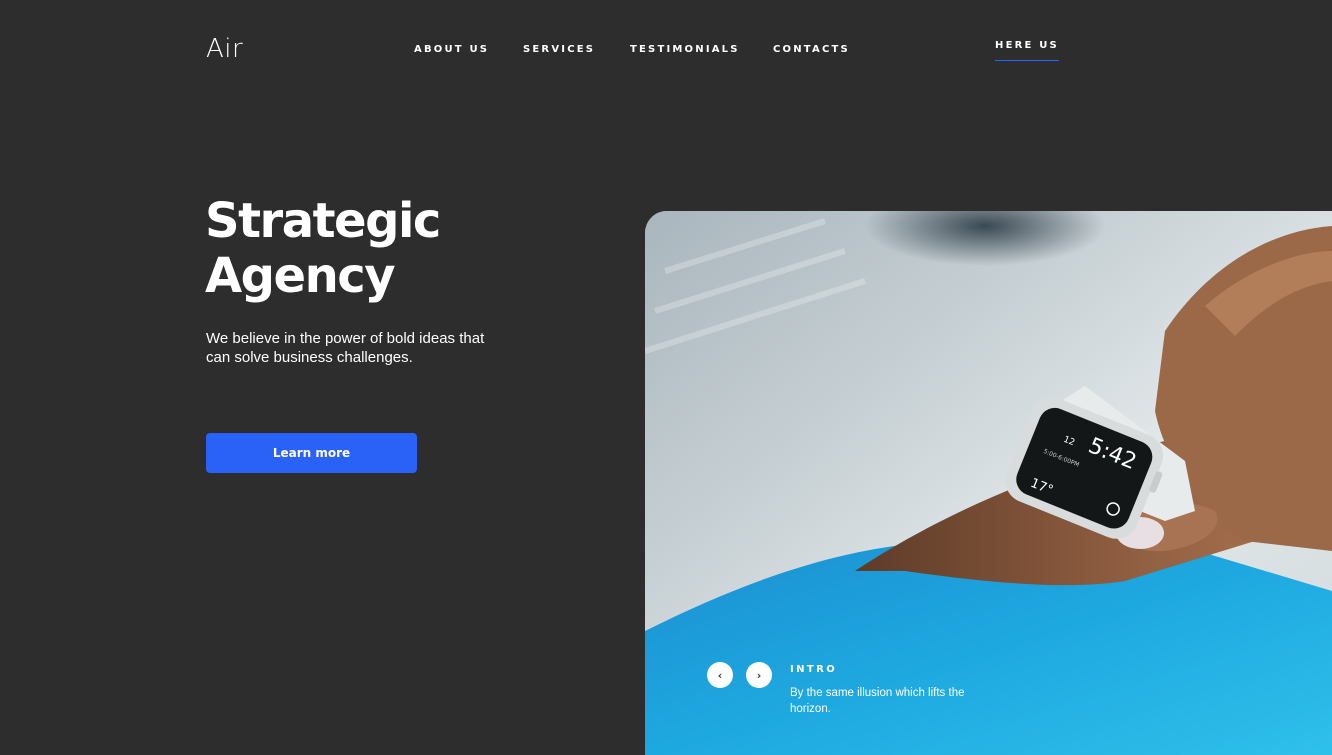 This screenshot has width=1332, height=755. Describe the element at coordinates (224, 49) in the screenshot. I see `logo: Air` at that location.